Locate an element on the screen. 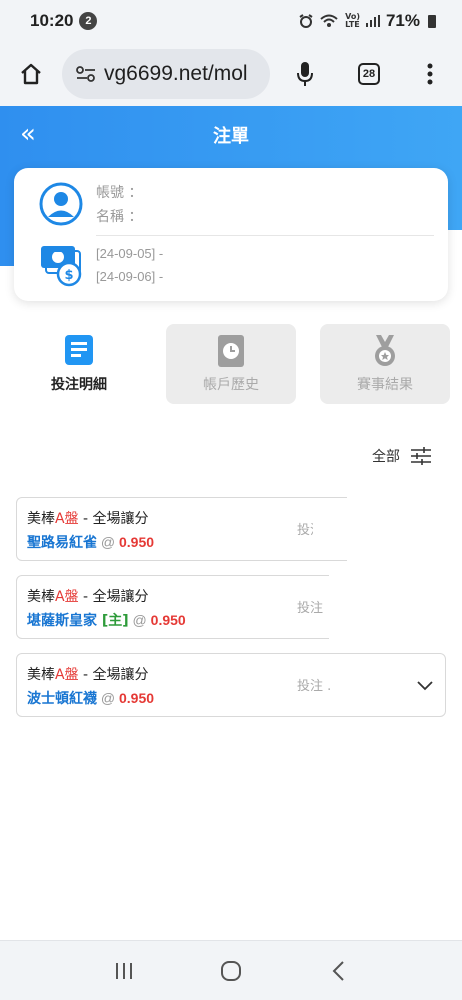 The height and width of the screenshot is (1000, 462). team-name: 聖路易紅雀 is located at coordinates (62, 543).